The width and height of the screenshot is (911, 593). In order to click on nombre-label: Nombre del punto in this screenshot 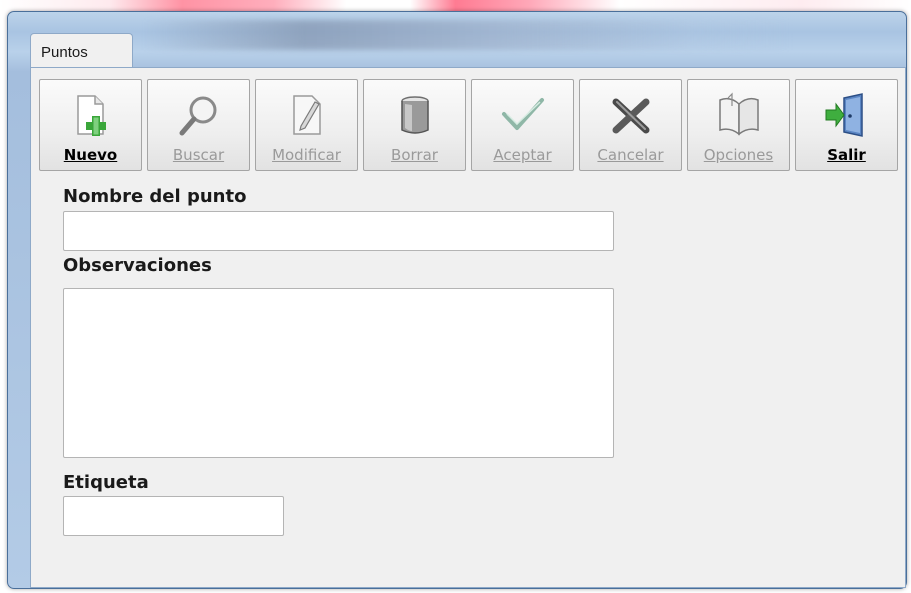, I will do `click(155, 196)`.